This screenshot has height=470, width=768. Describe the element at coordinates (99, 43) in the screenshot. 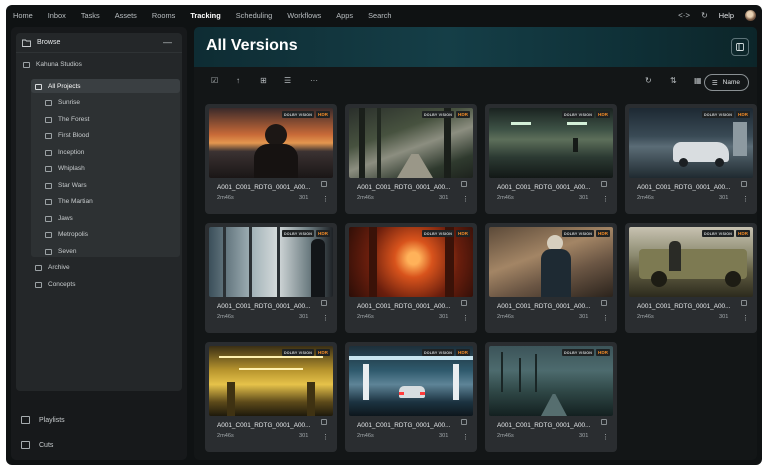

I see `browse-header: Browse —` at that location.